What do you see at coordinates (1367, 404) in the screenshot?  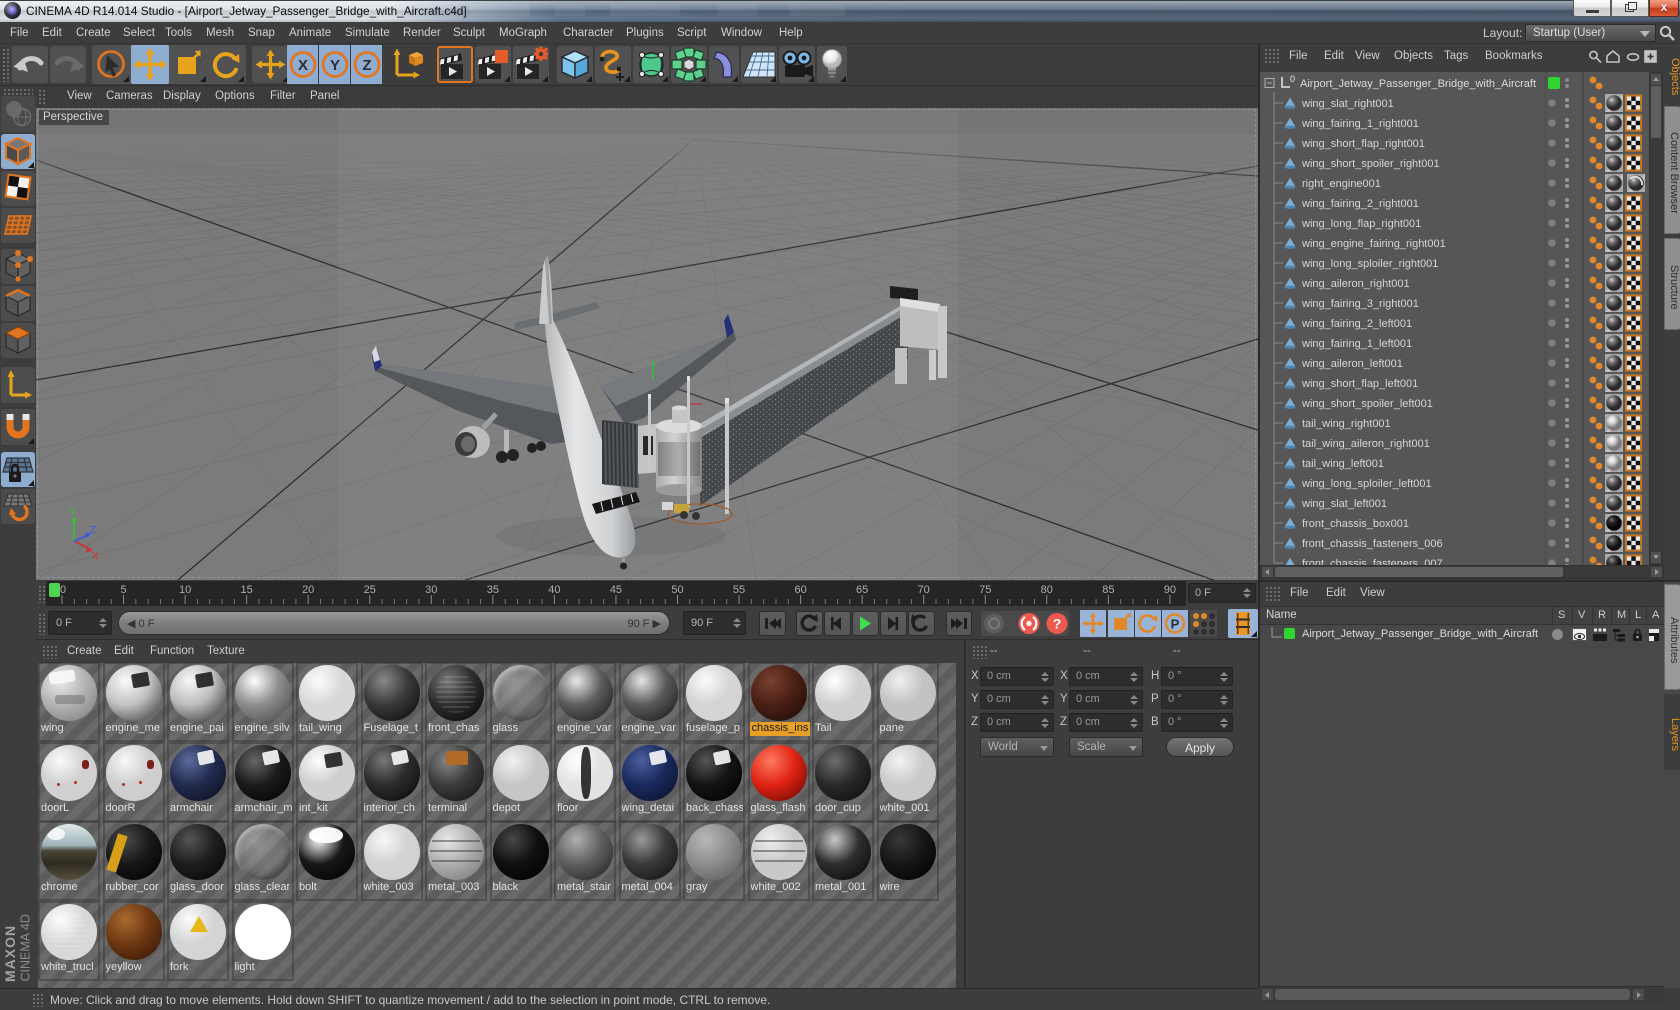 I see `svg-text: wing_short_spoiler_left001` at bounding box center [1367, 404].